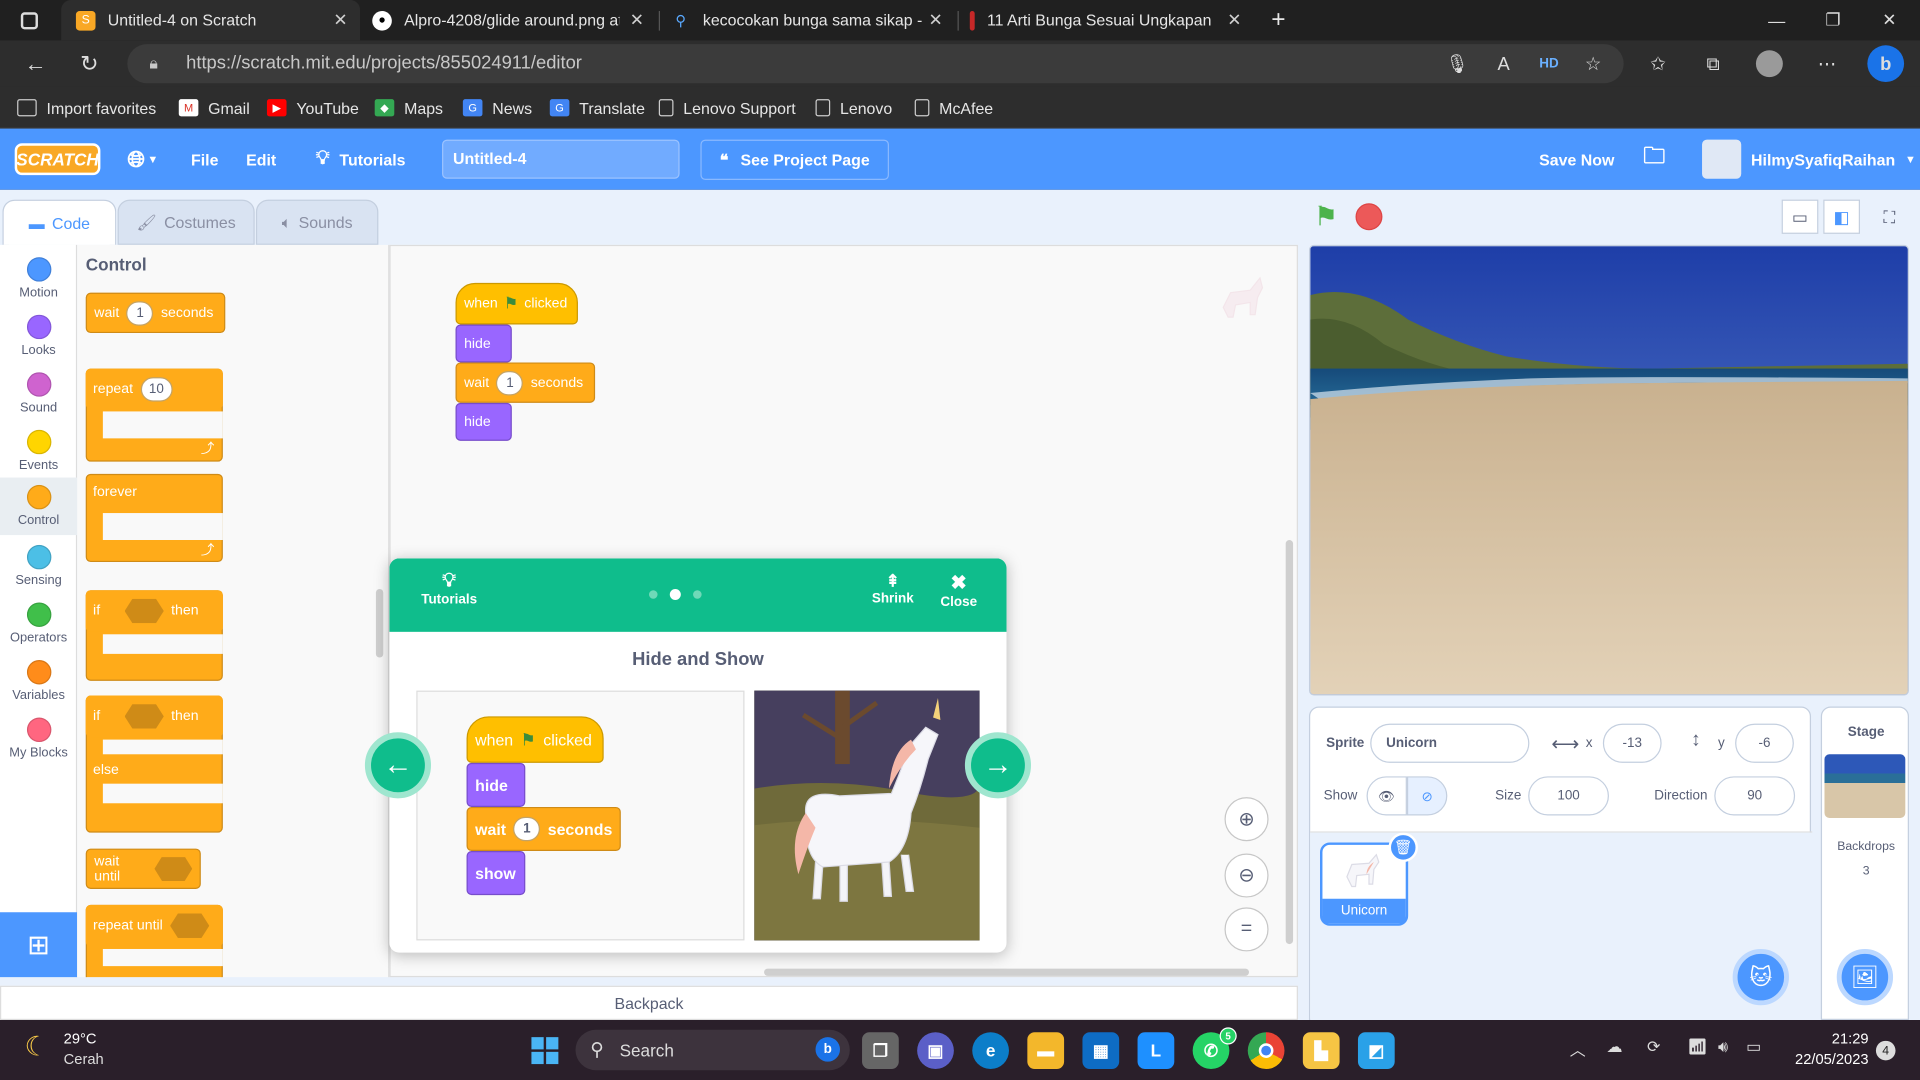 This screenshot has width=1920, height=1080. I want to click on battery-icon: ▭, so click(1753, 1047).